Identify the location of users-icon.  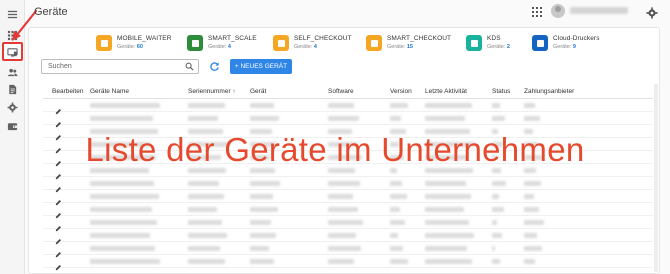
(12, 72).